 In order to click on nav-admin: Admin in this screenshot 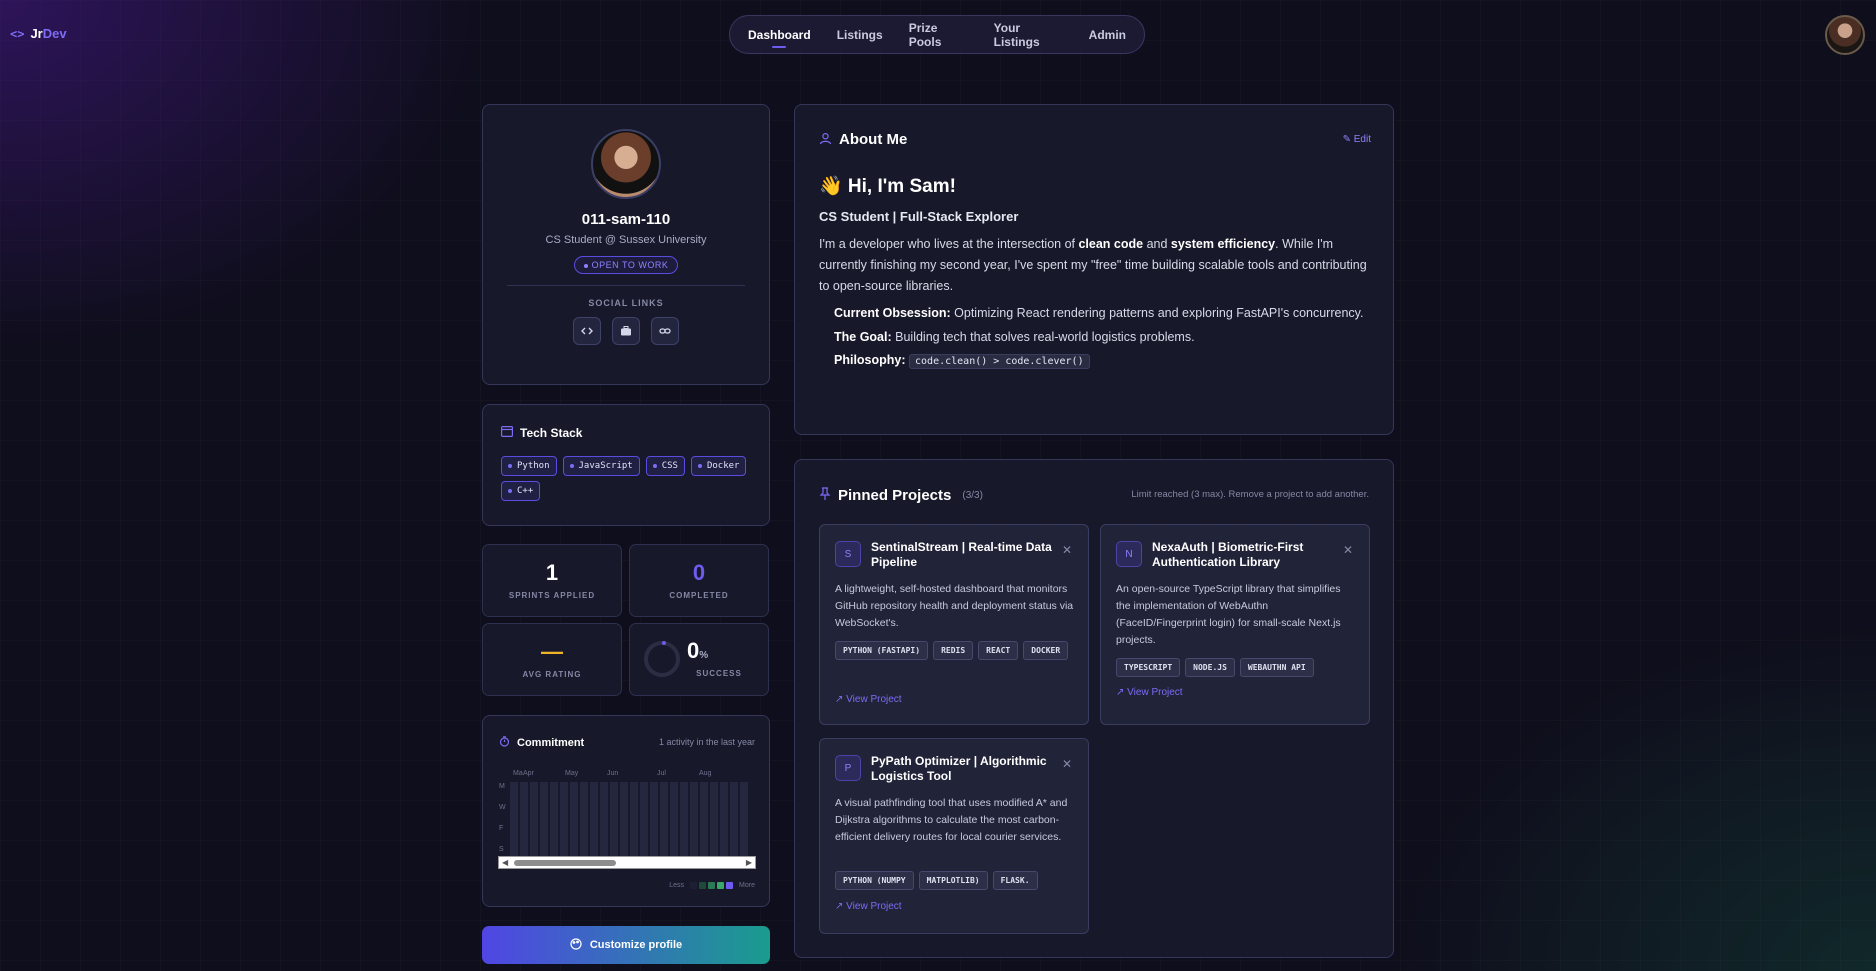, I will do `click(1107, 35)`.